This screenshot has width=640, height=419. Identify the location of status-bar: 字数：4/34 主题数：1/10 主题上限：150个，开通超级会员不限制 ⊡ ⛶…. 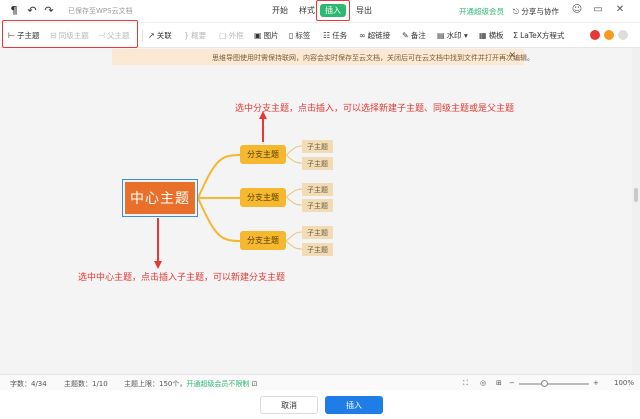
(320, 382).